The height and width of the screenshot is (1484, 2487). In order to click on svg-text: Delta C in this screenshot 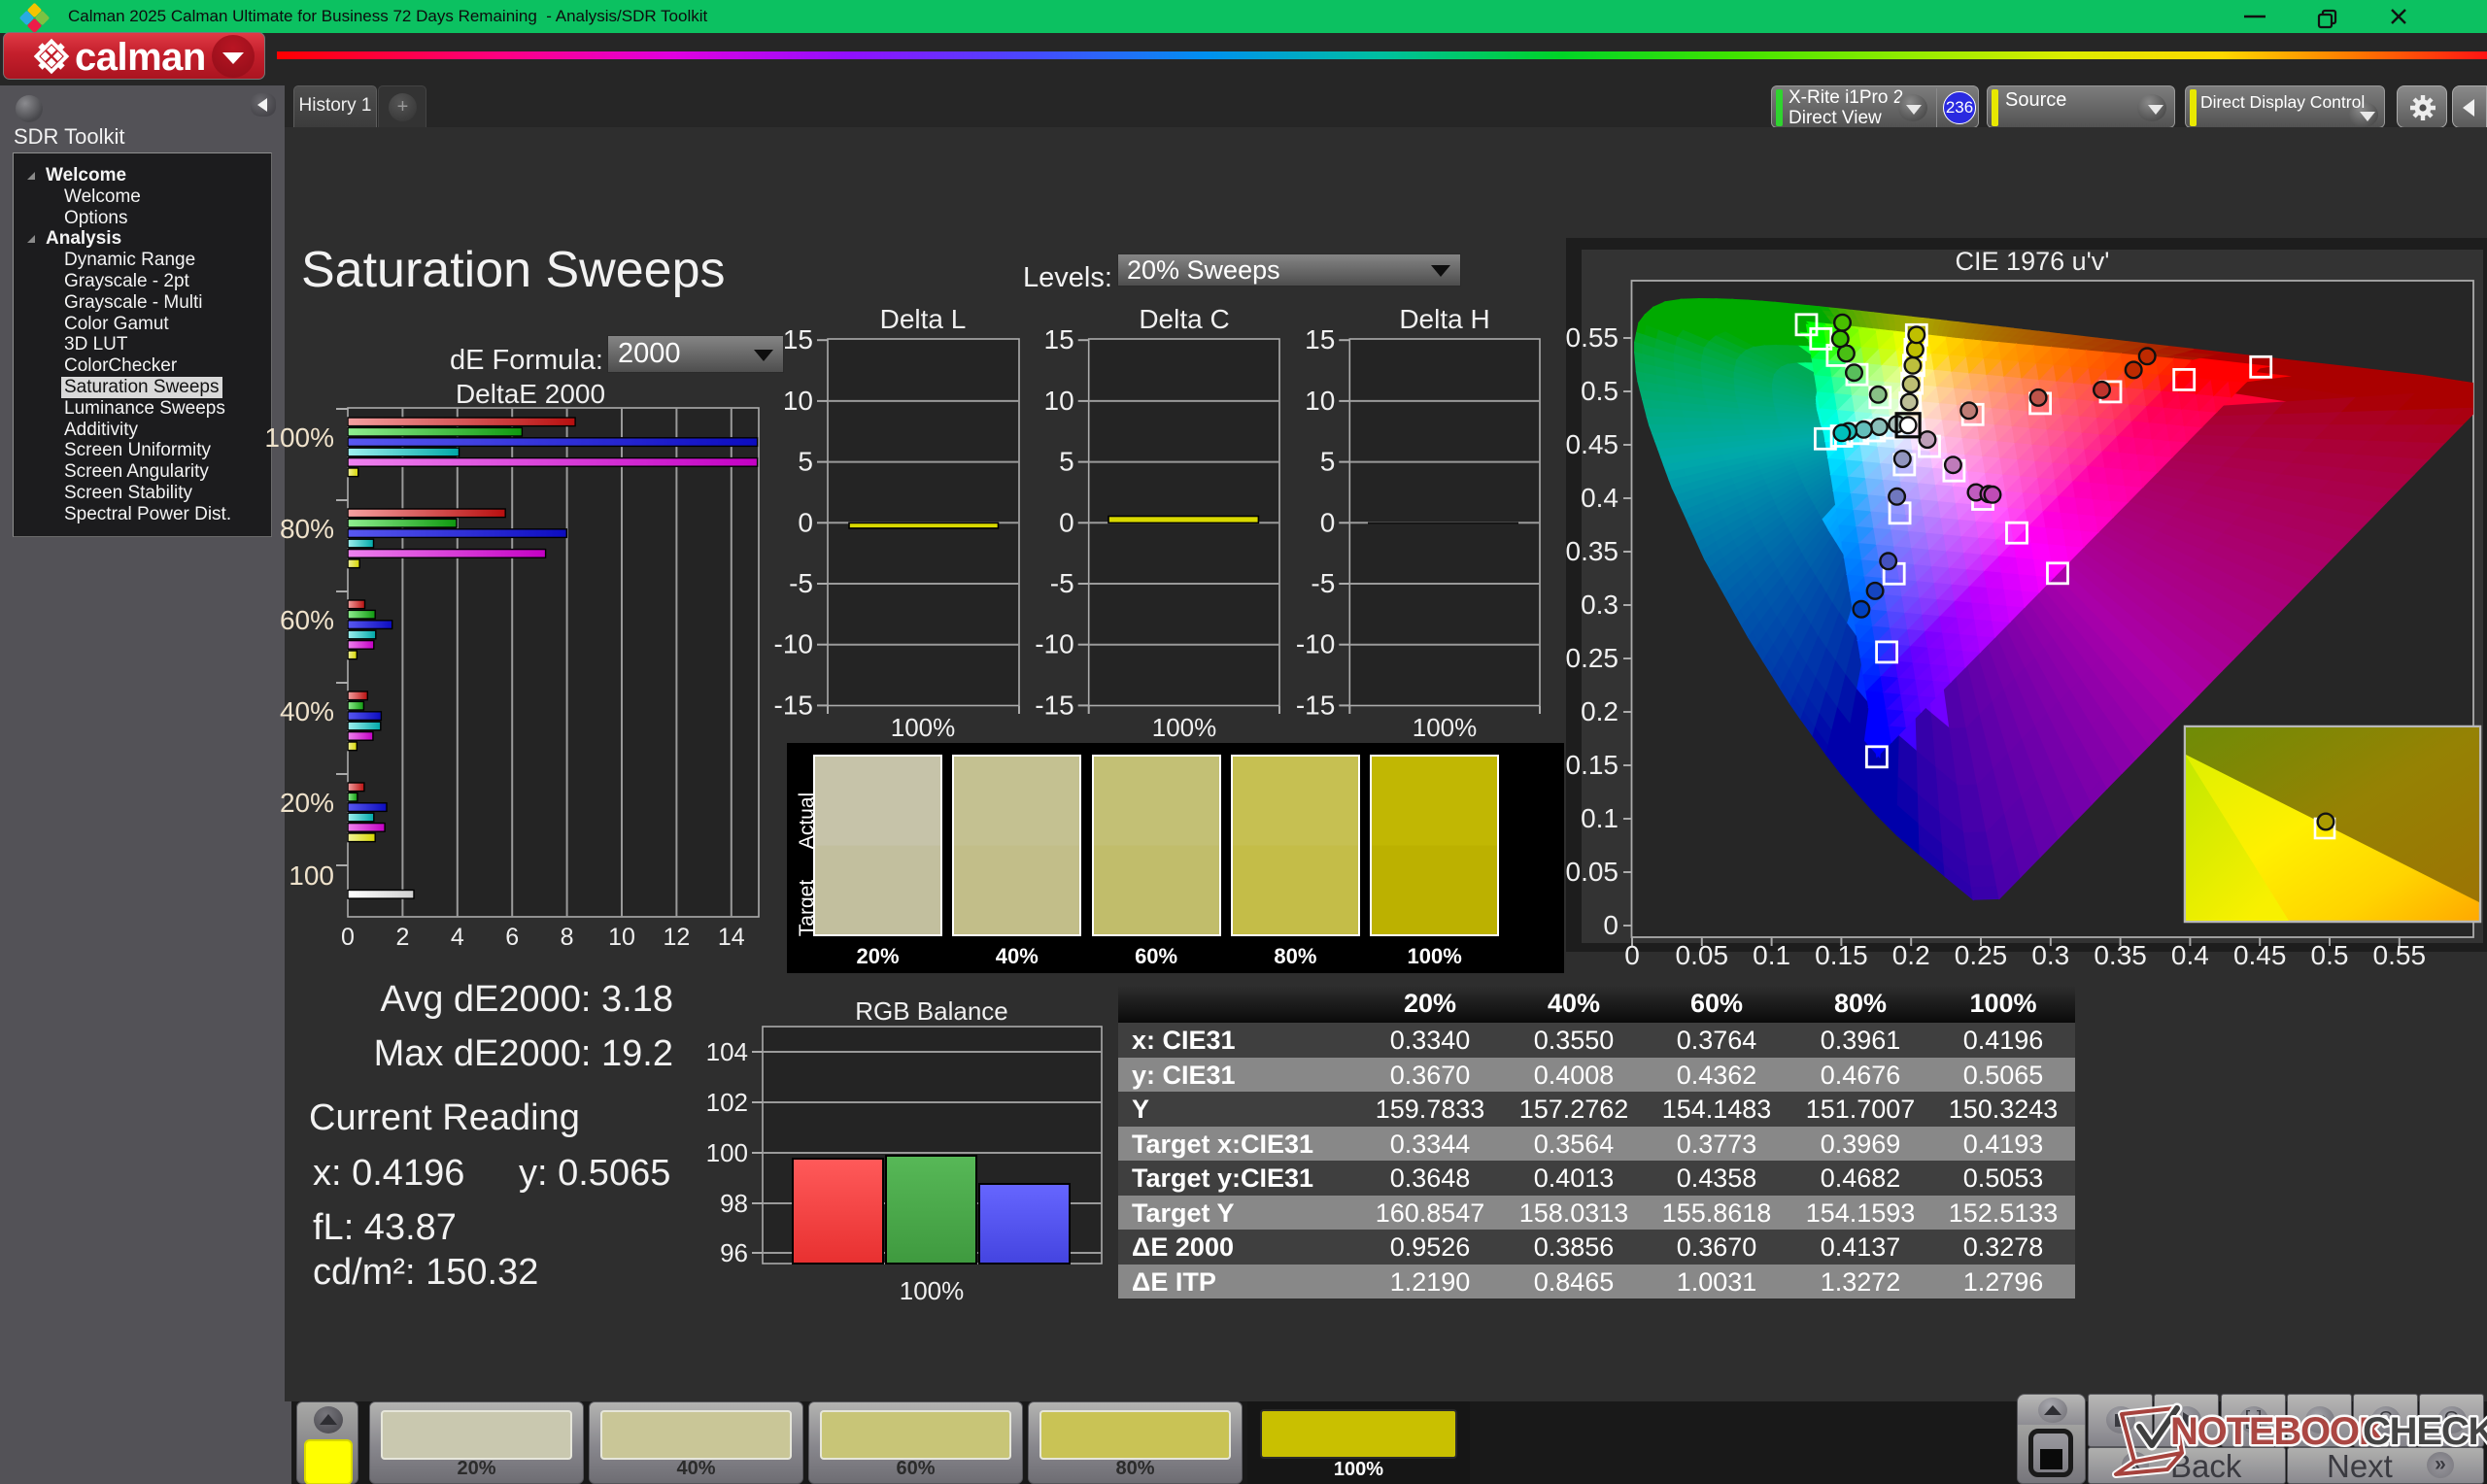, I will do `click(1184, 319)`.